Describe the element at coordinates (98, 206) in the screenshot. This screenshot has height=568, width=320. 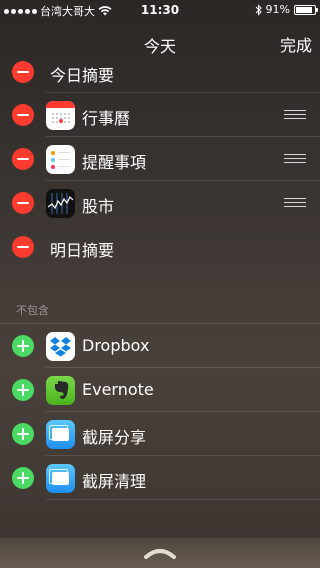
I see `widget-label: 股市` at that location.